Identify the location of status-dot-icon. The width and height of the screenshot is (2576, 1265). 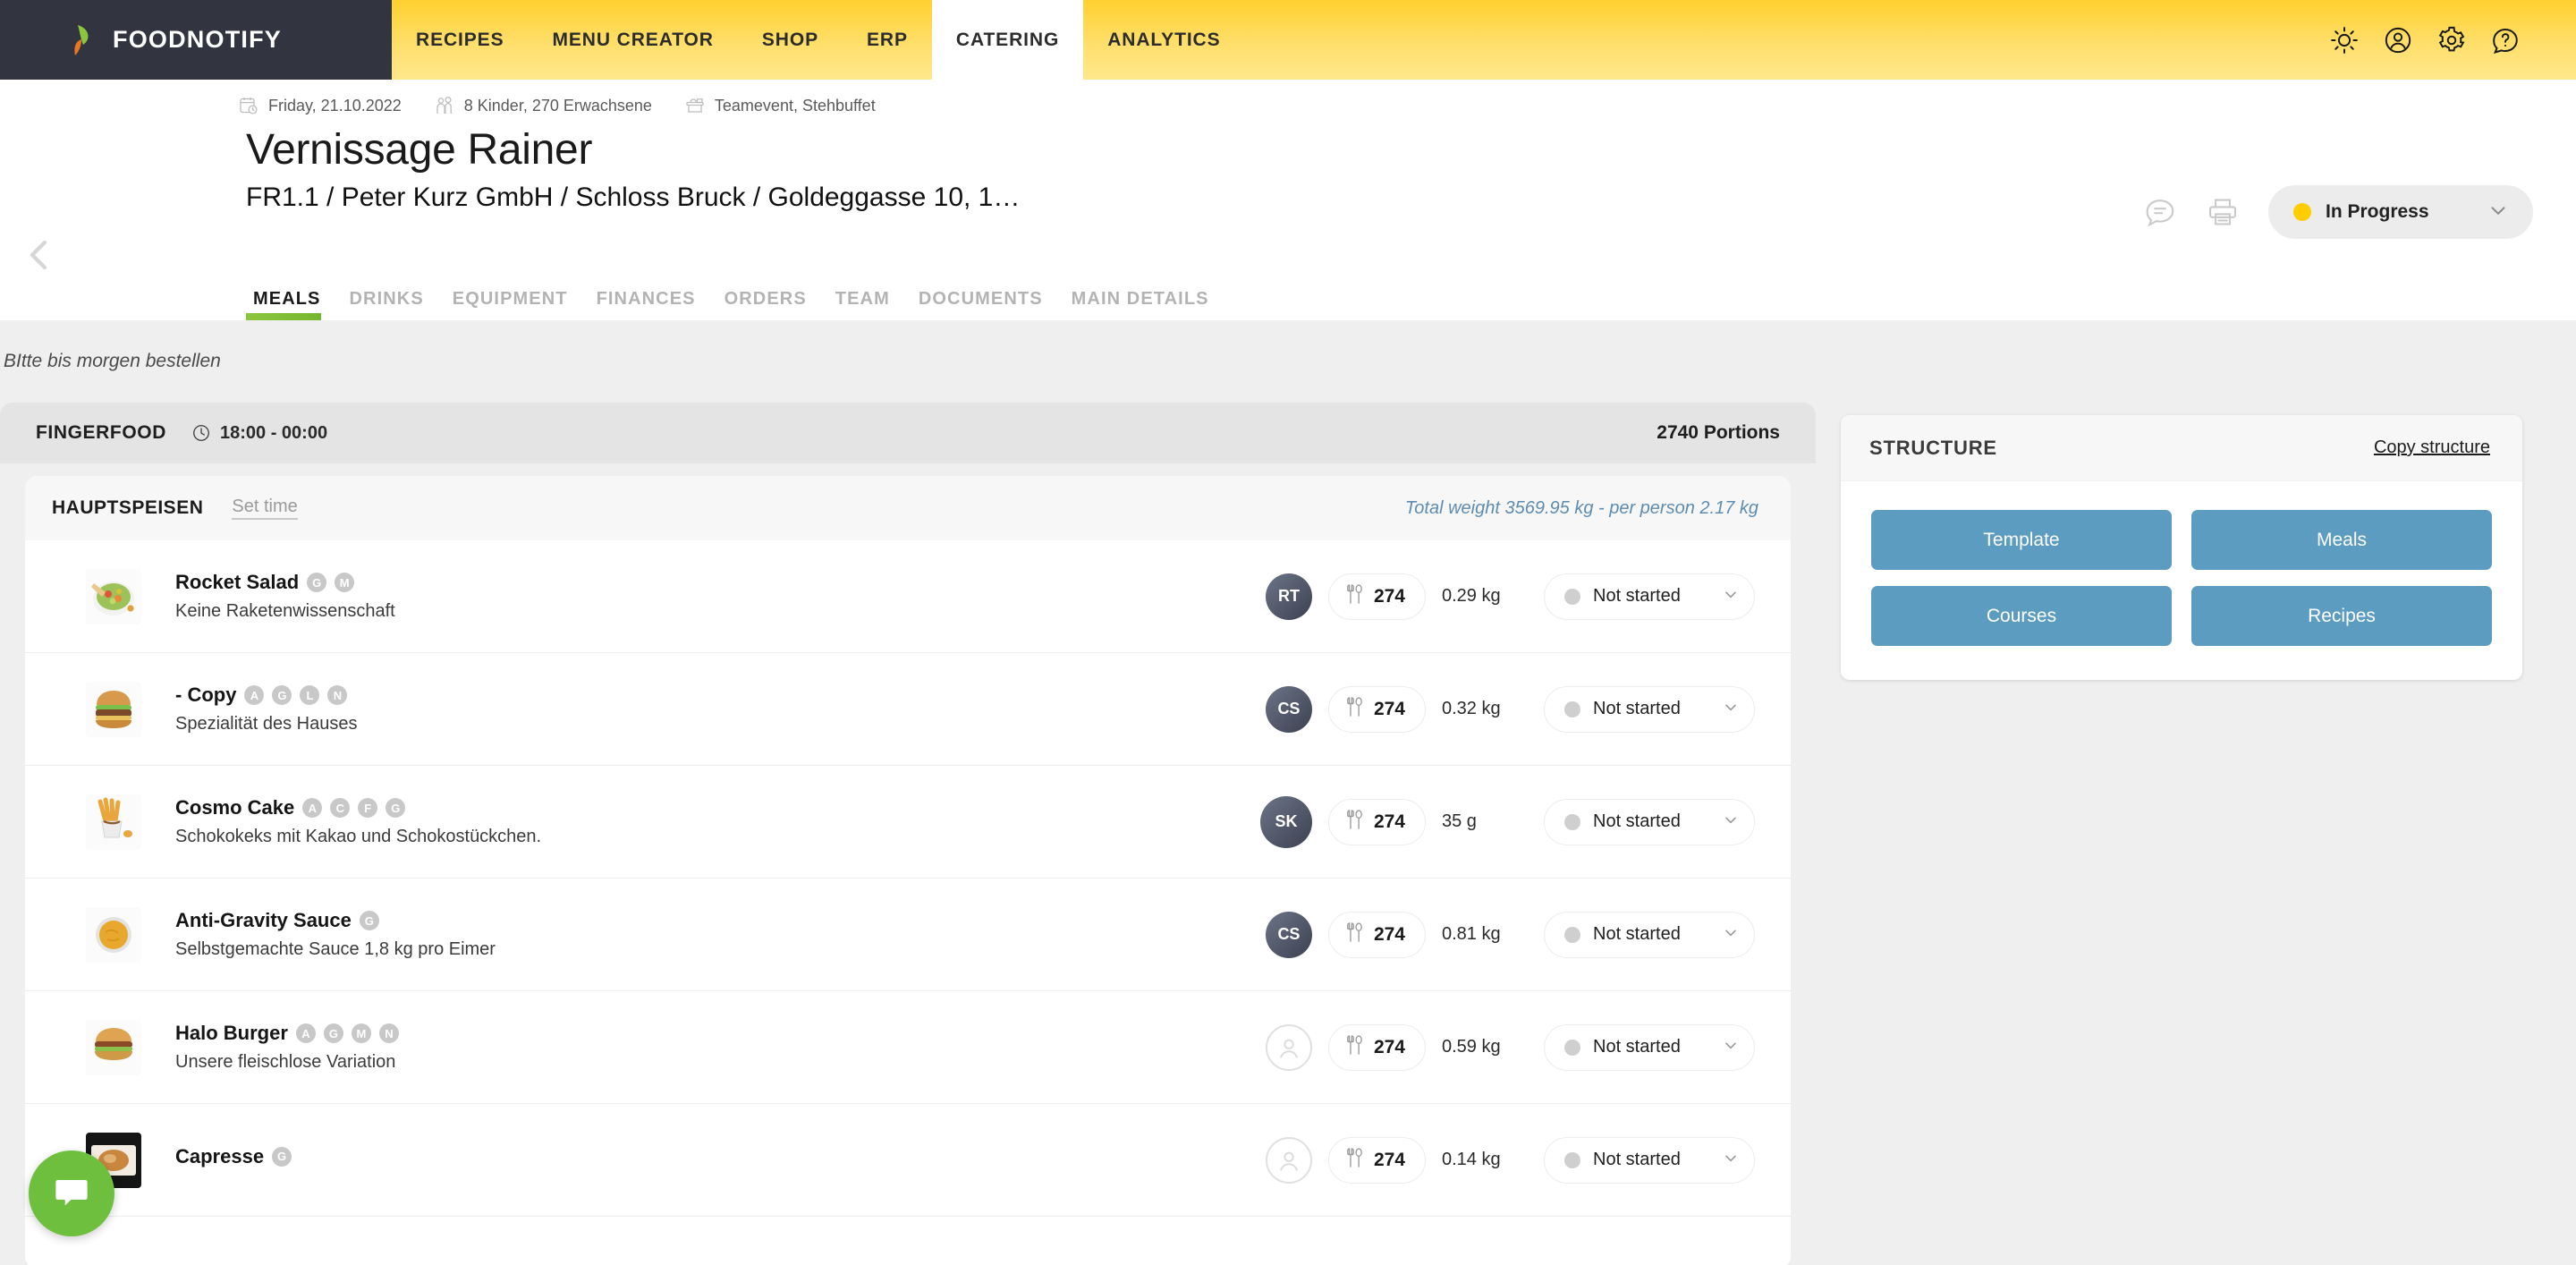
(1572, 596).